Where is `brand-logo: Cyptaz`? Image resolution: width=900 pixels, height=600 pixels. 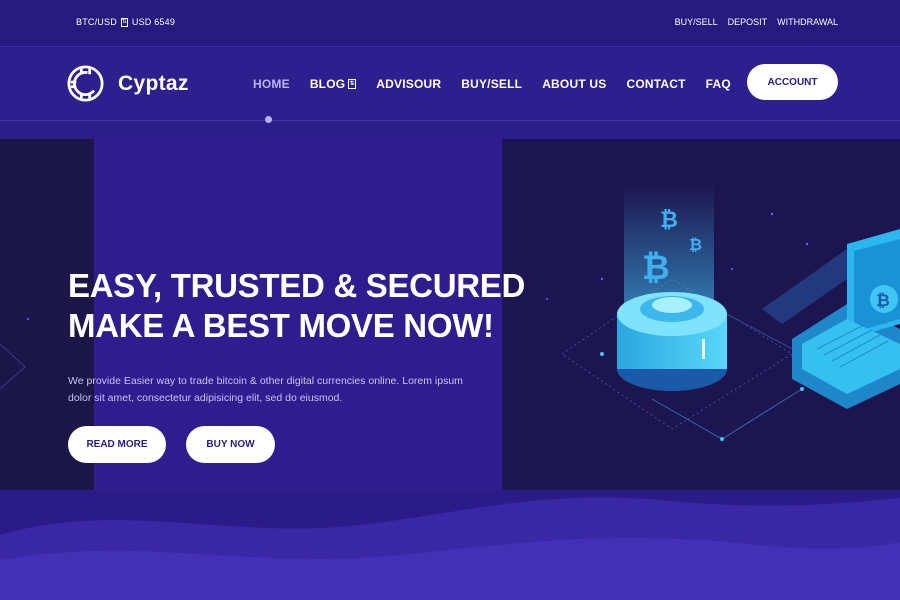 brand-logo: Cyptaz is located at coordinates (128, 83).